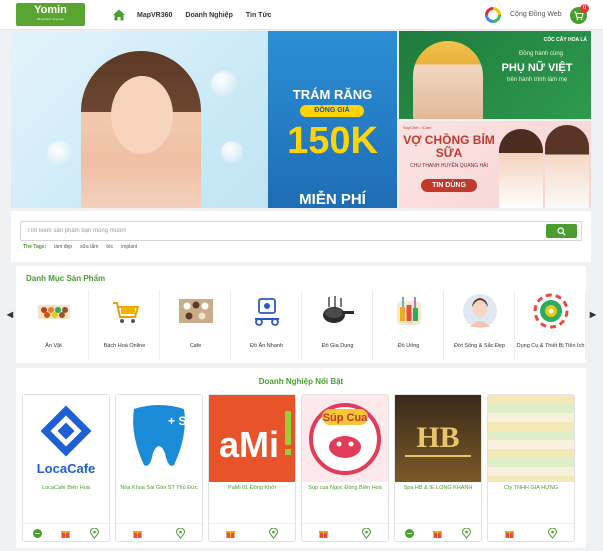  I want to click on site-logo: Yomin đồng hành cùng bạn, so click(50, 14).